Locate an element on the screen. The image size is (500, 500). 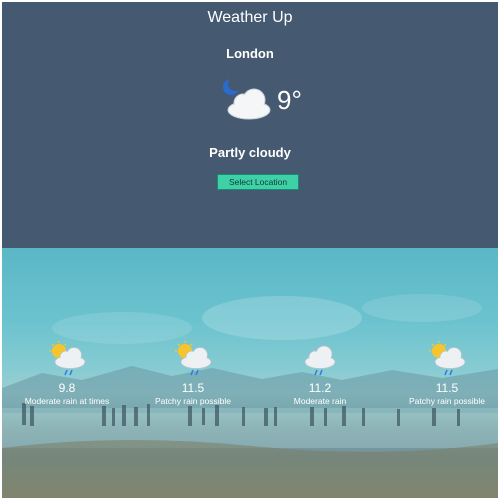
current-condition: Partly cloudy is located at coordinates (250, 152).